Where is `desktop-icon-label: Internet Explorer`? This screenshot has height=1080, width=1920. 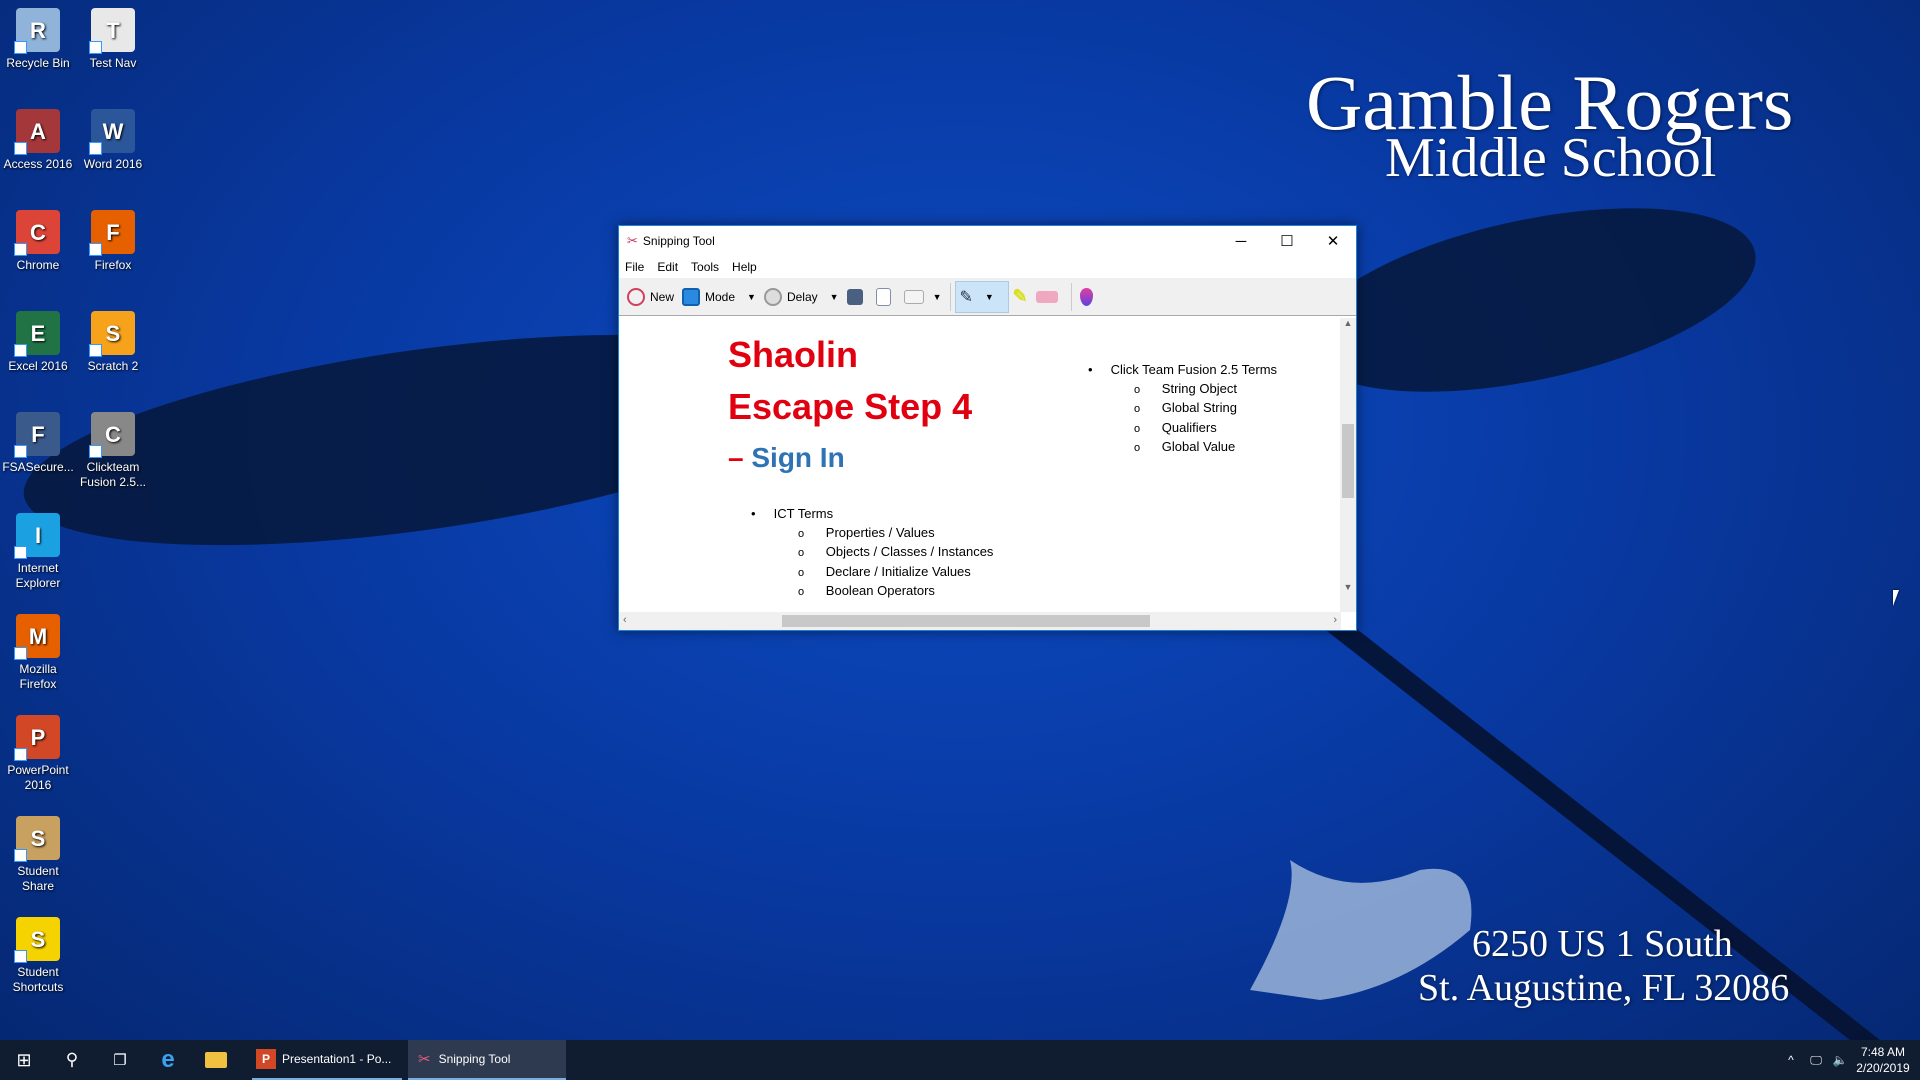
desktop-icon-label: Internet Explorer is located at coordinates (38, 575).